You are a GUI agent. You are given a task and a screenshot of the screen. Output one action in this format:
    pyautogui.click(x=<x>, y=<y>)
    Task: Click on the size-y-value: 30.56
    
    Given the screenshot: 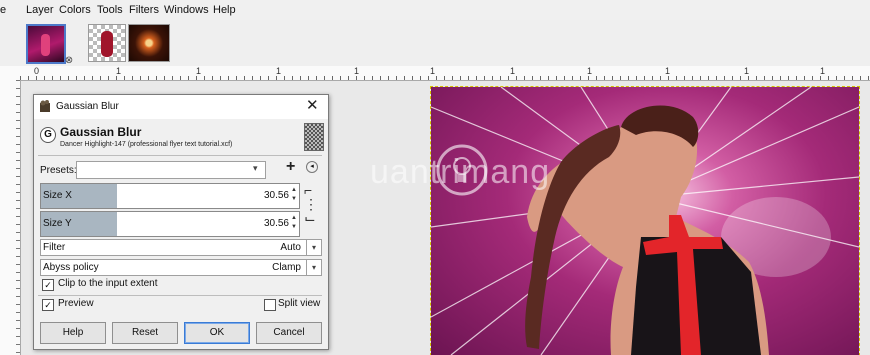 What is the action you would take?
    pyautogui.click(x=276, y=223)
    